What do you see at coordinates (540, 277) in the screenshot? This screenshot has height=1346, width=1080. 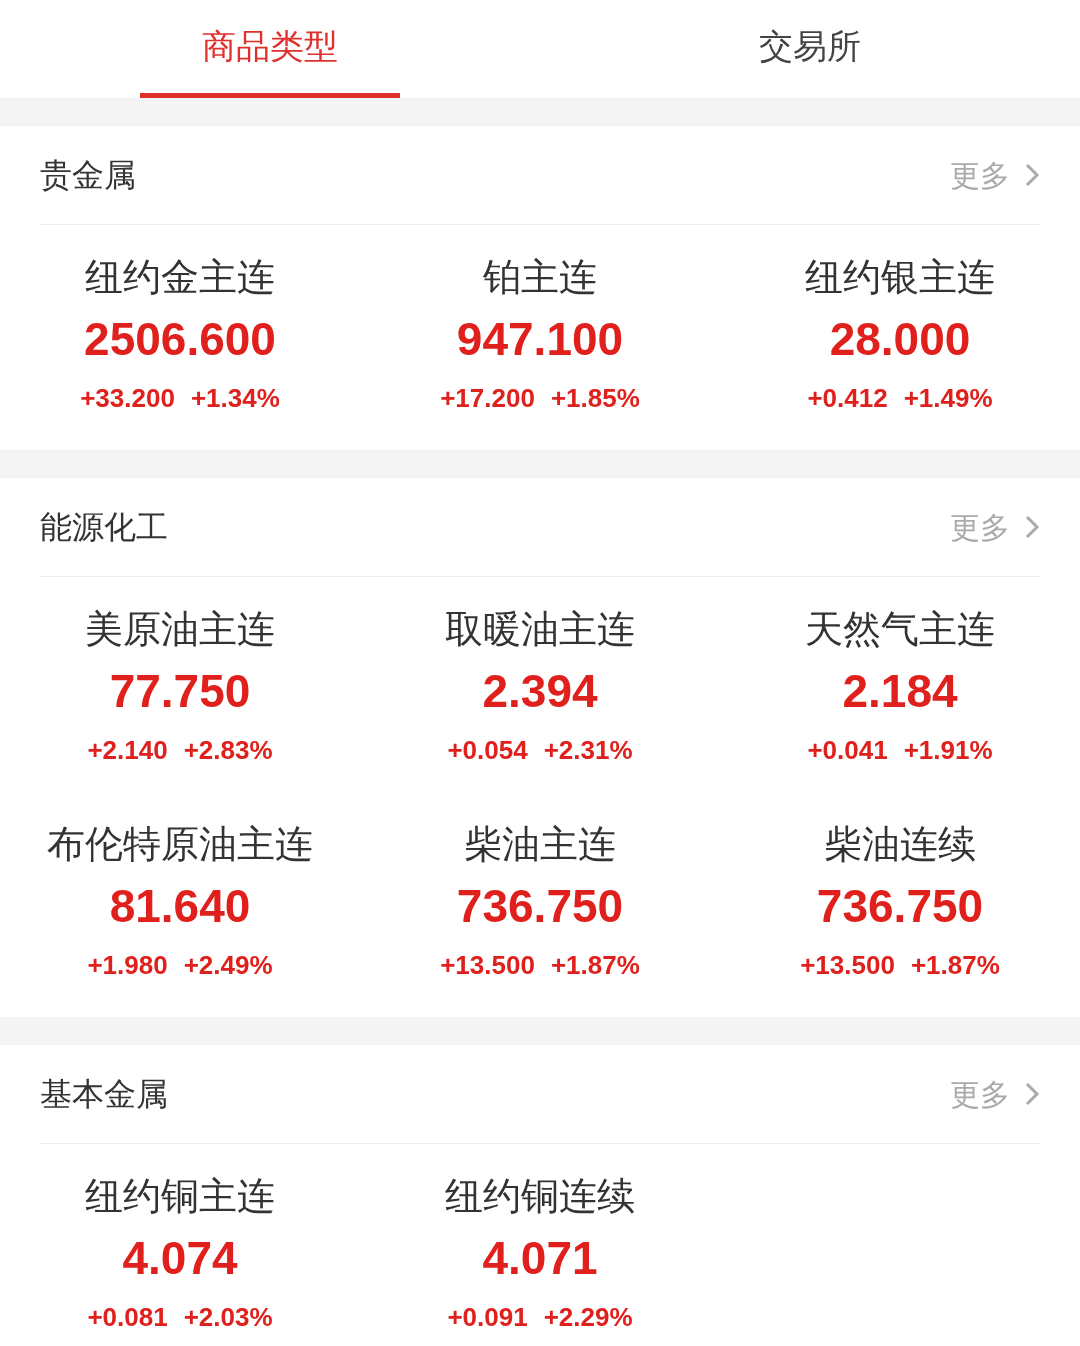 I see `commodity-name: 铂主连` at bounding box center [540, 277].